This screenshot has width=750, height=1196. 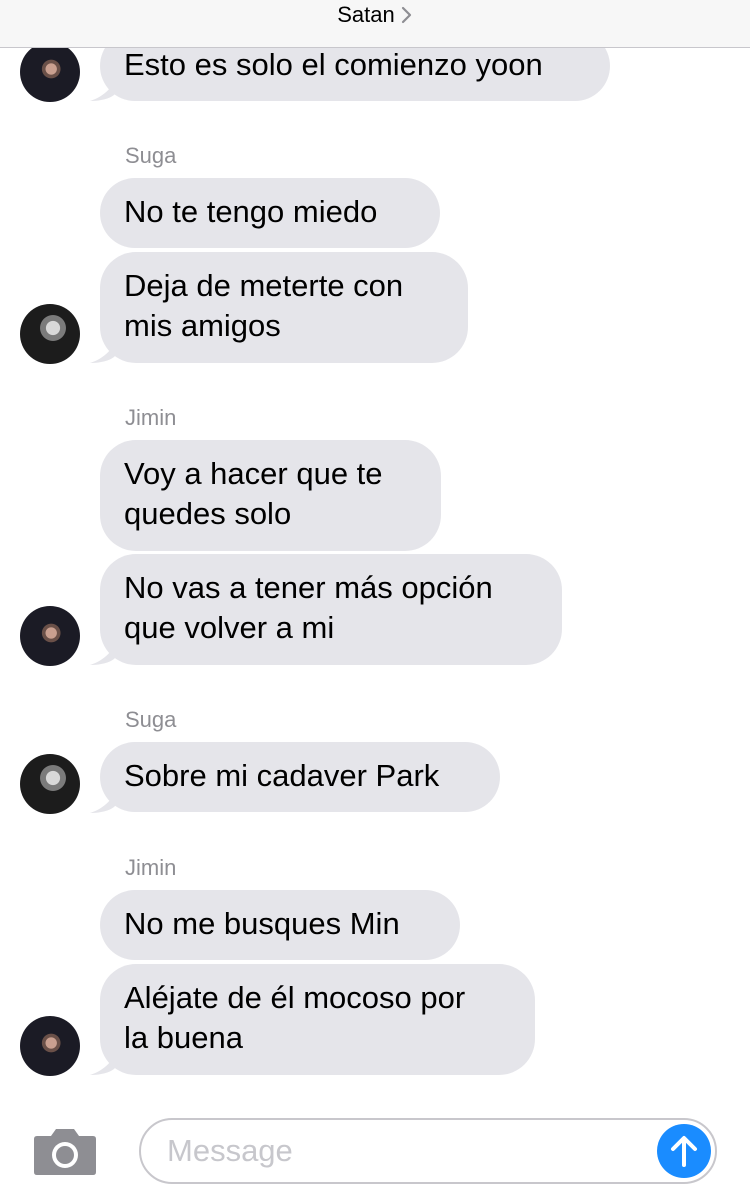 What do you see at coordinates (284, 307) in the screenshot?
I see `message-bubble: Deja de meterte con mis amigos` at bounding box center [284, 307].